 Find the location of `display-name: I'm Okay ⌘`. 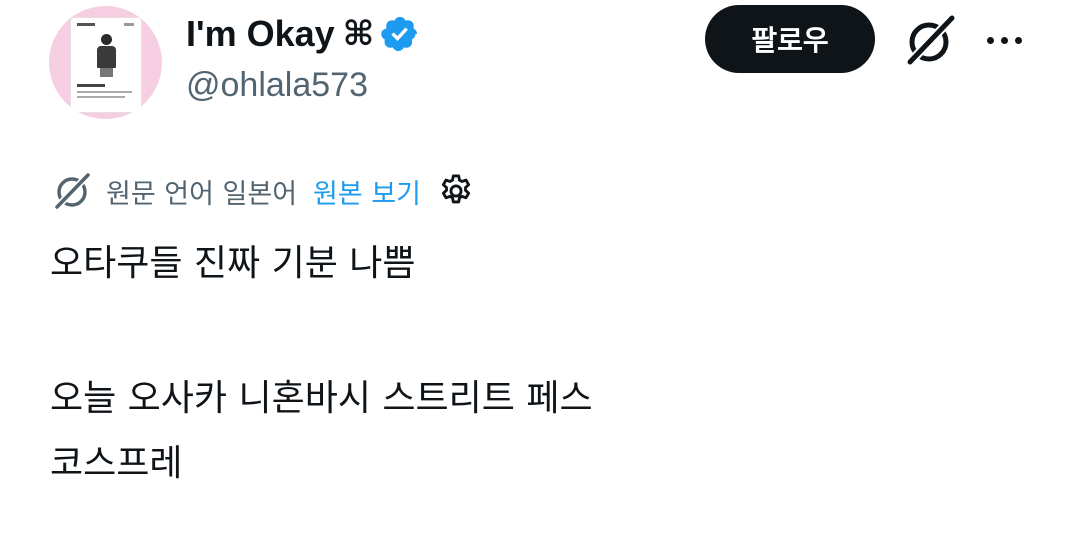

display-name: I'm Okay ⌘ is located at coordinates (303, 34).